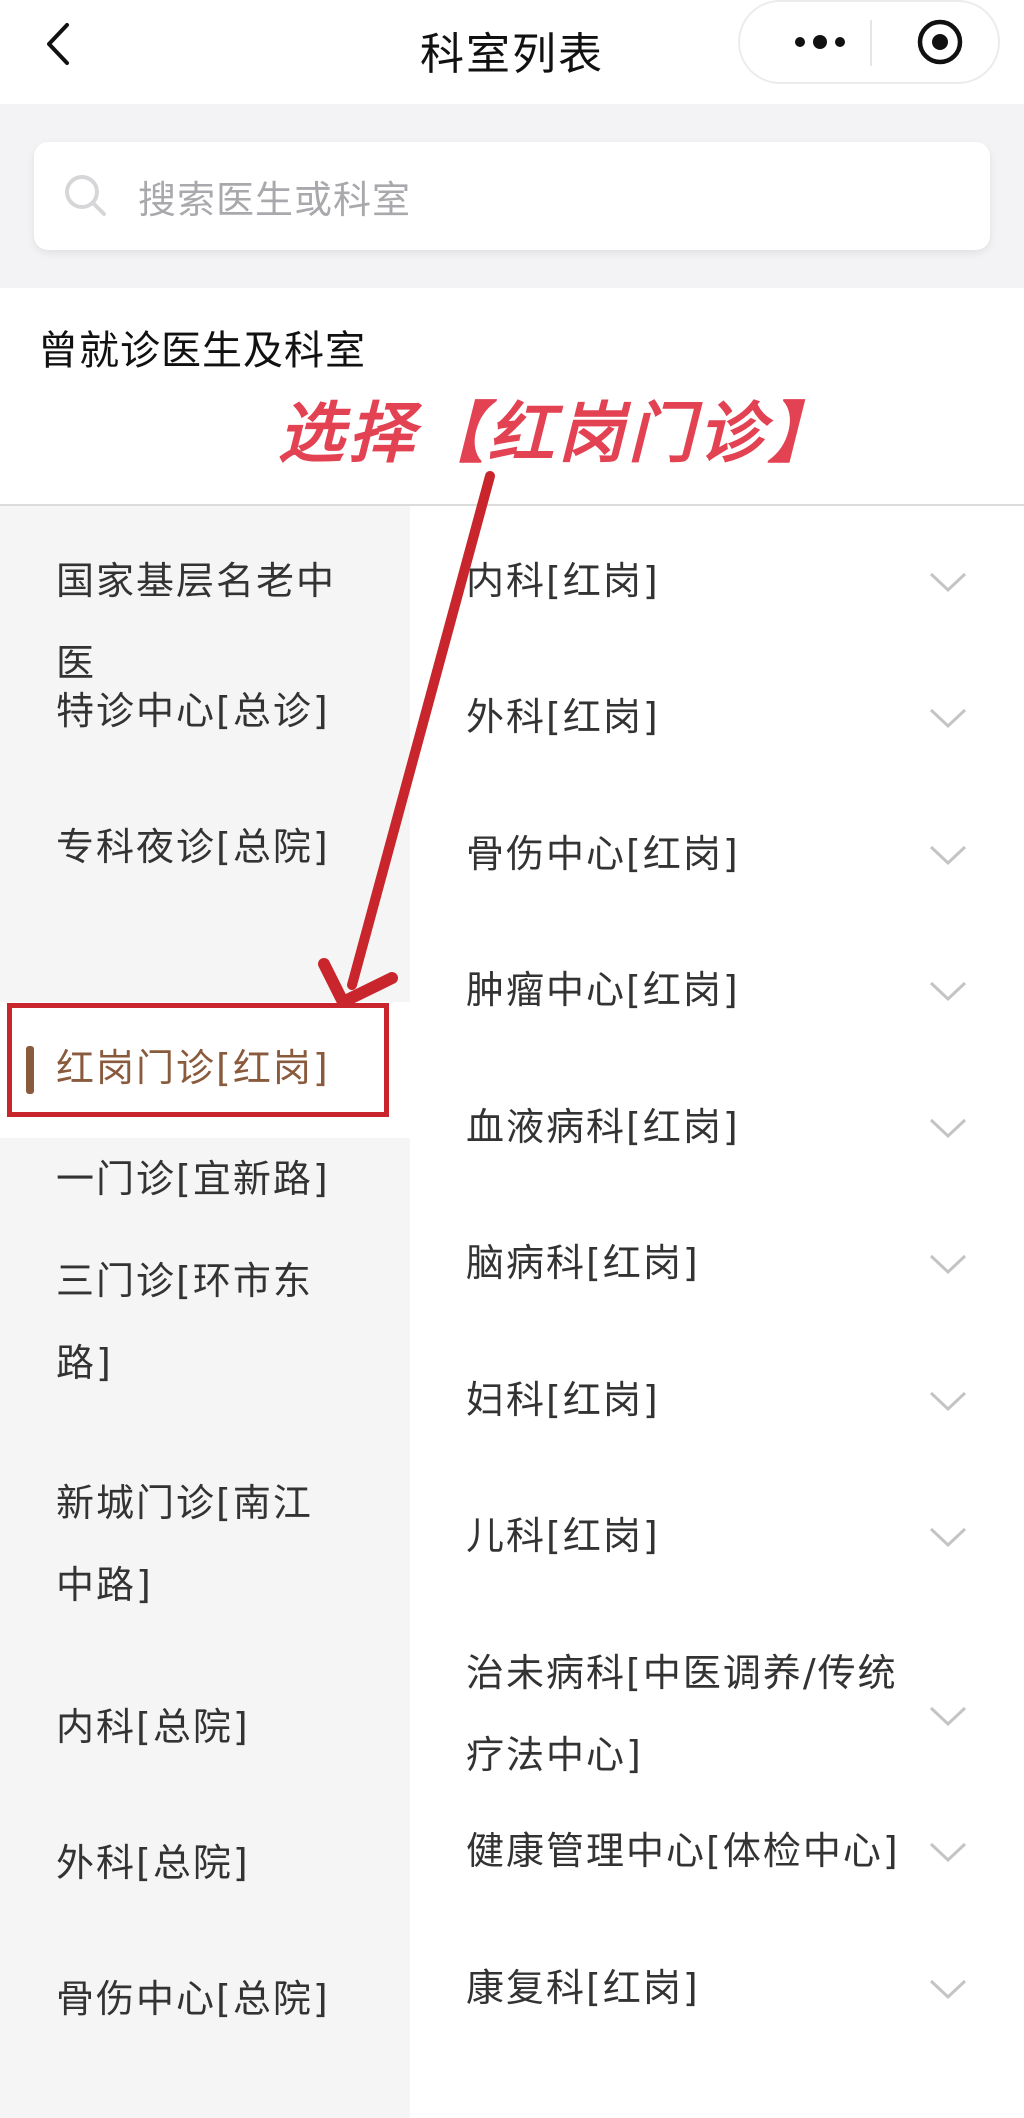  I want to click on department-item: 治未病科[中医调养/传统 疗法中心], so click(717, 1687).